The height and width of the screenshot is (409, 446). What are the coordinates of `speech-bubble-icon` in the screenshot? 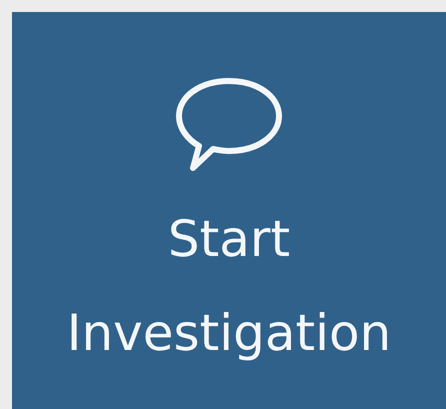 It's located at (229, 125).